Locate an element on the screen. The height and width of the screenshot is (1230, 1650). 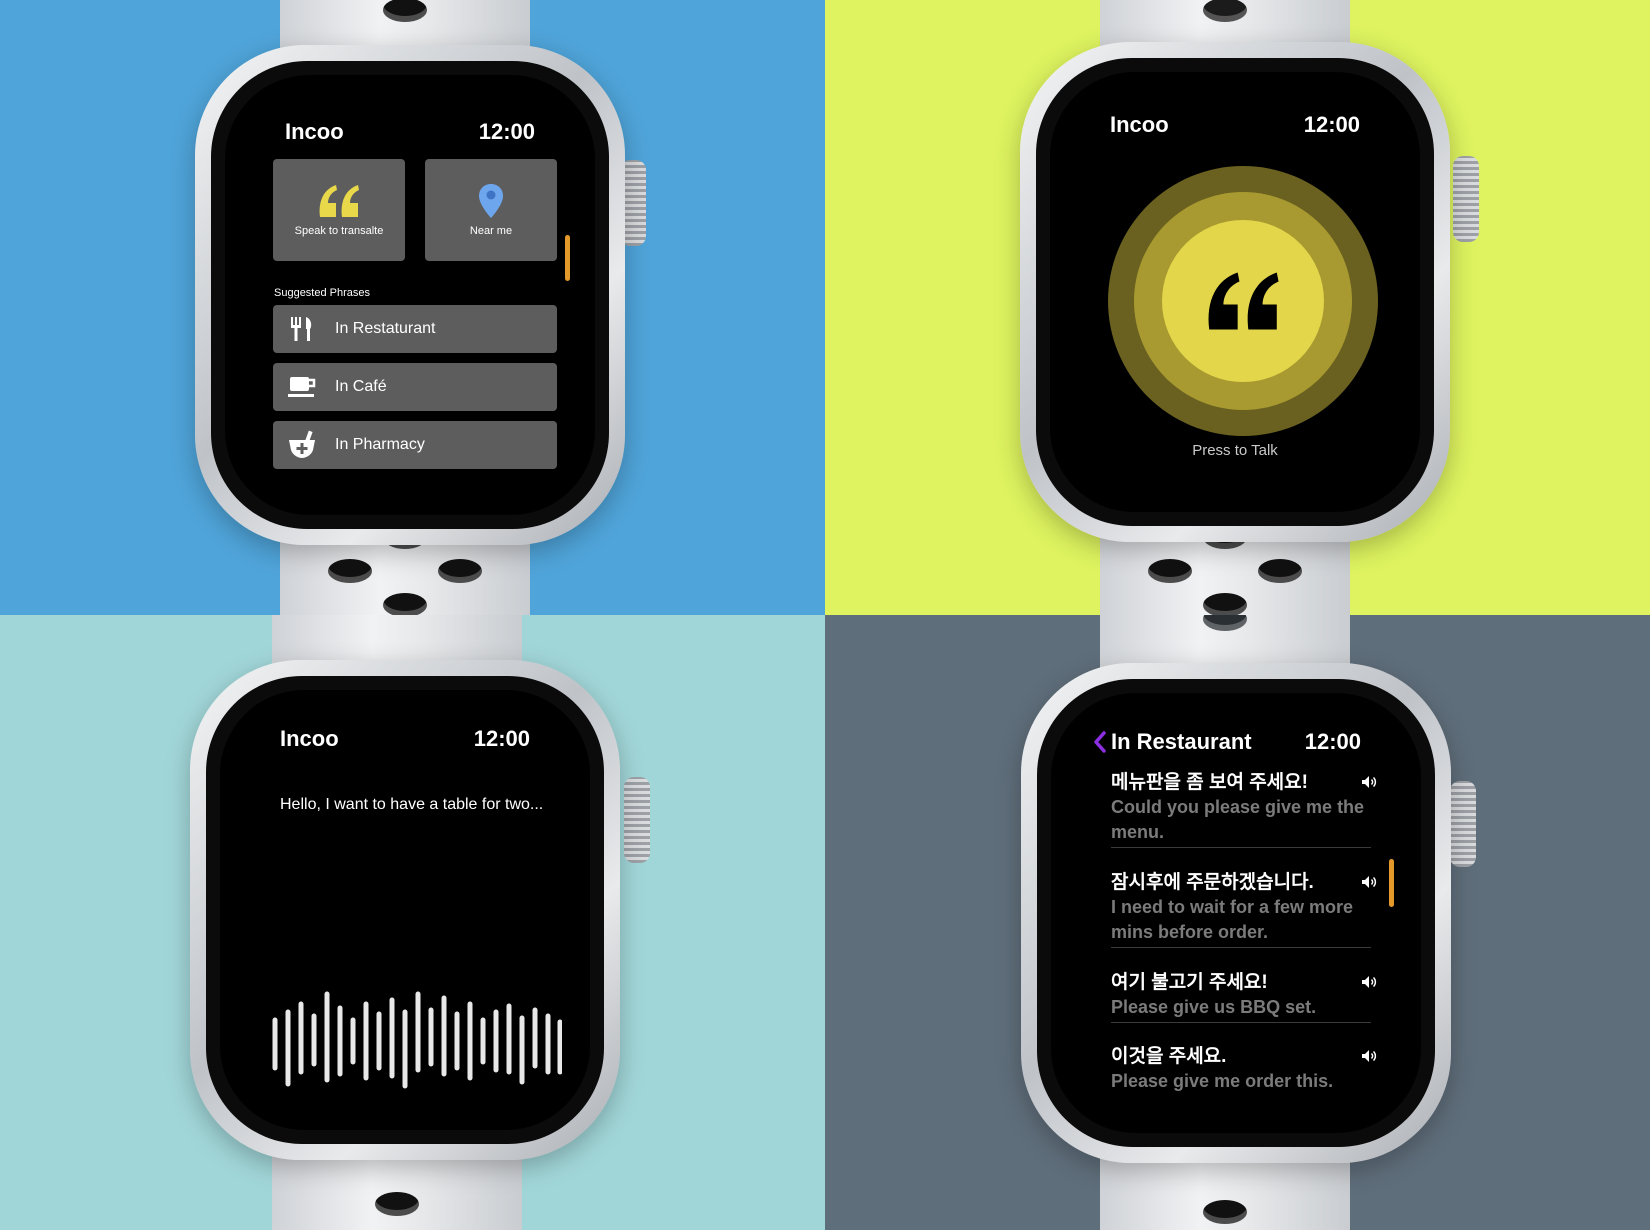
section-title: Suggested Phrases is located at coordinates (322, 293).